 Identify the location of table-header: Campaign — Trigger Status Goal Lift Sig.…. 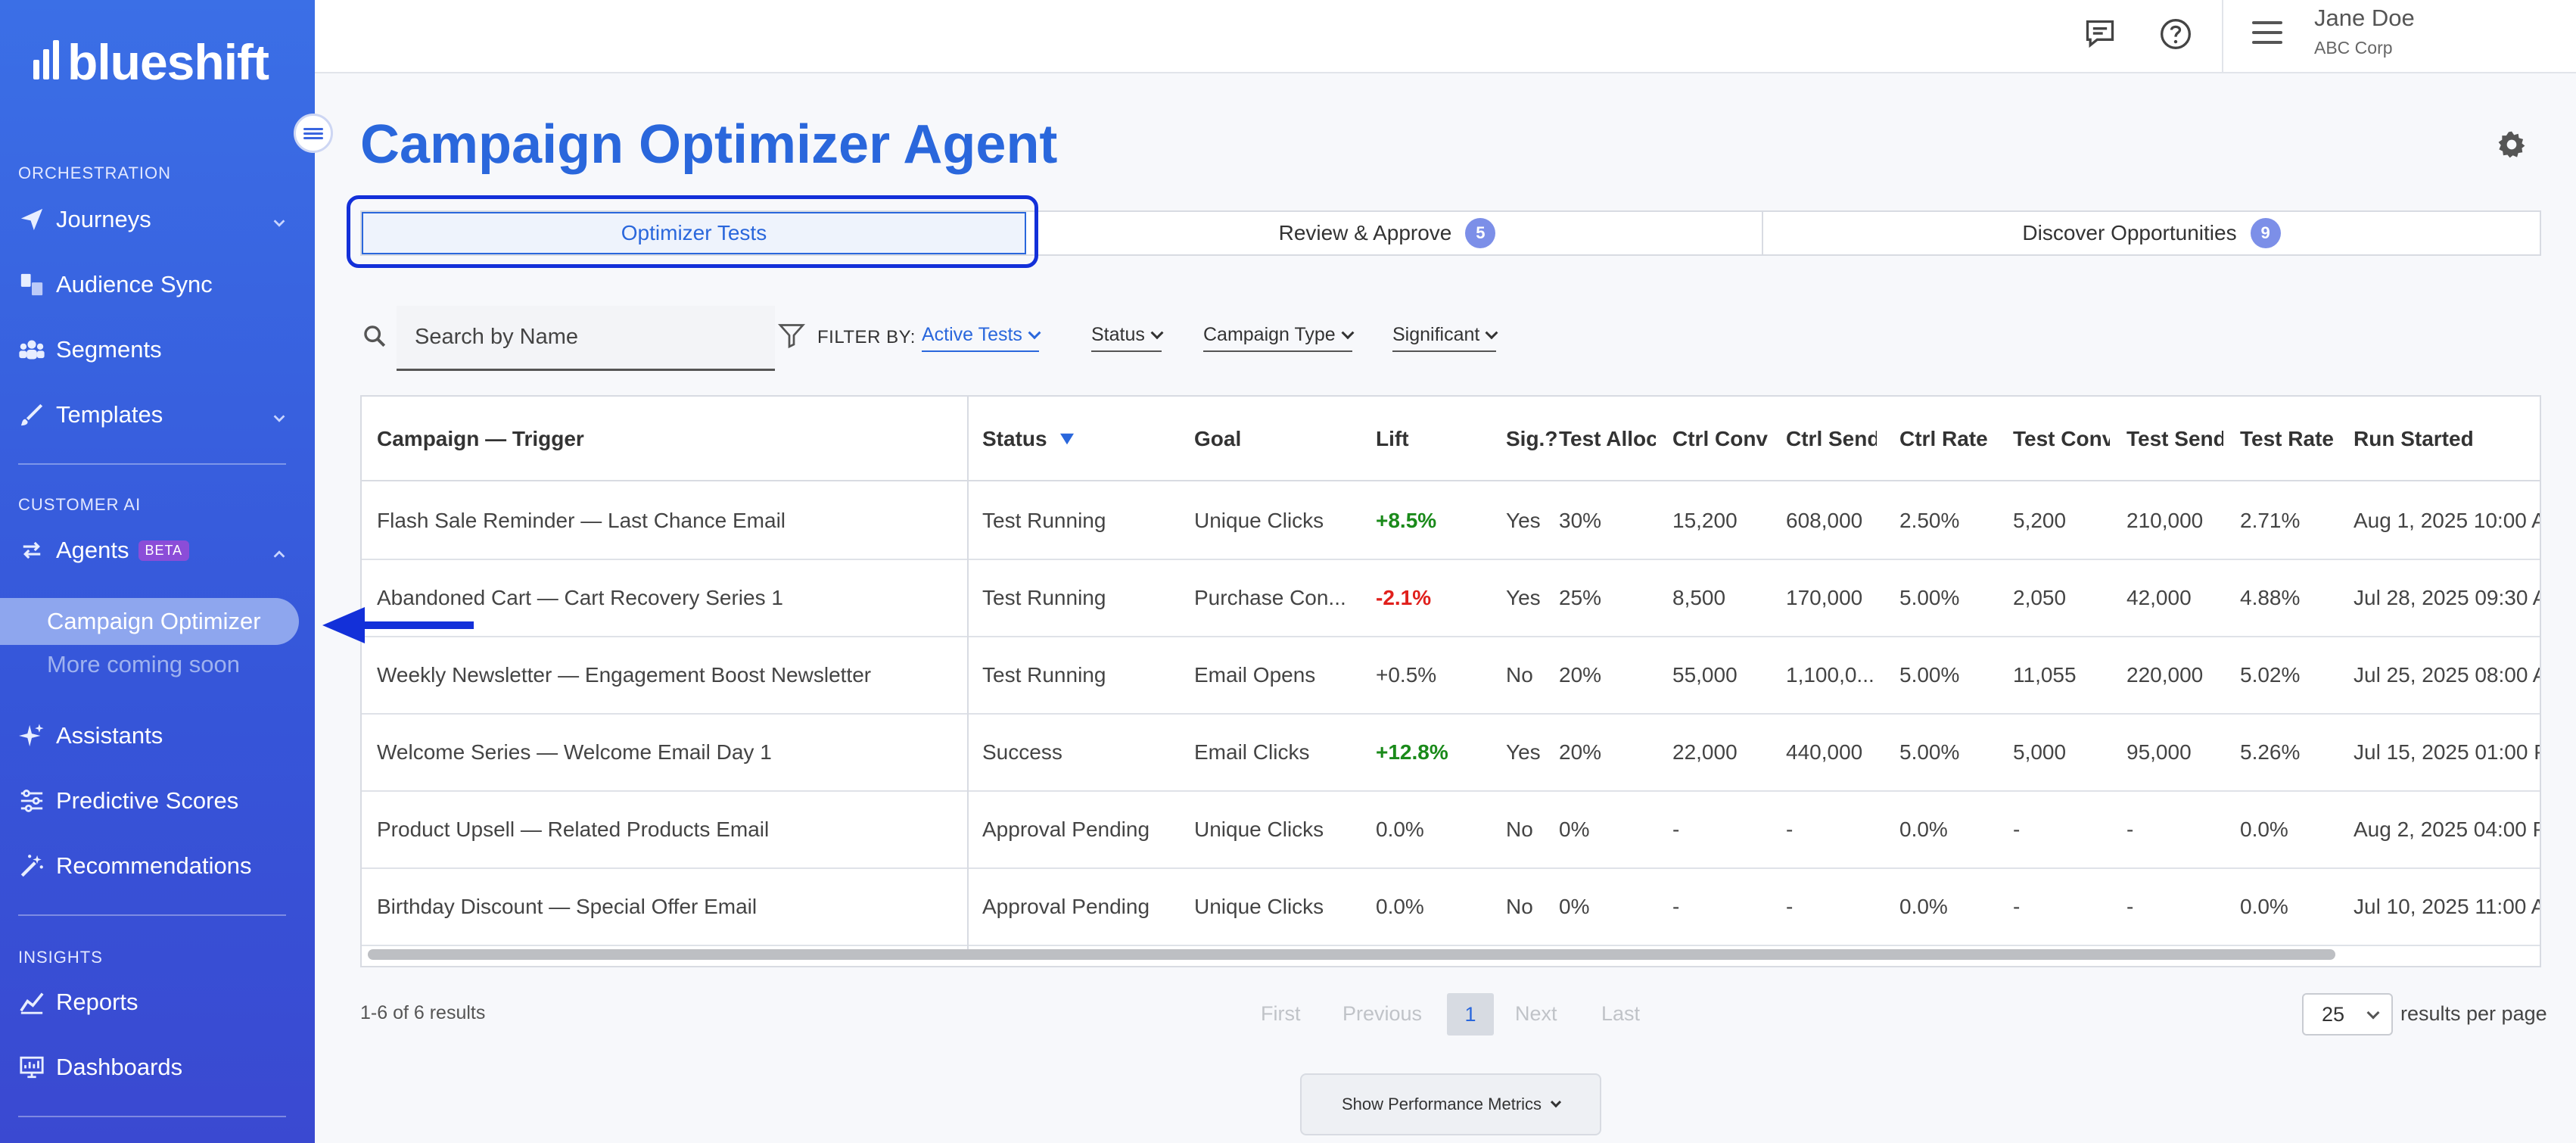
(1451, 439).